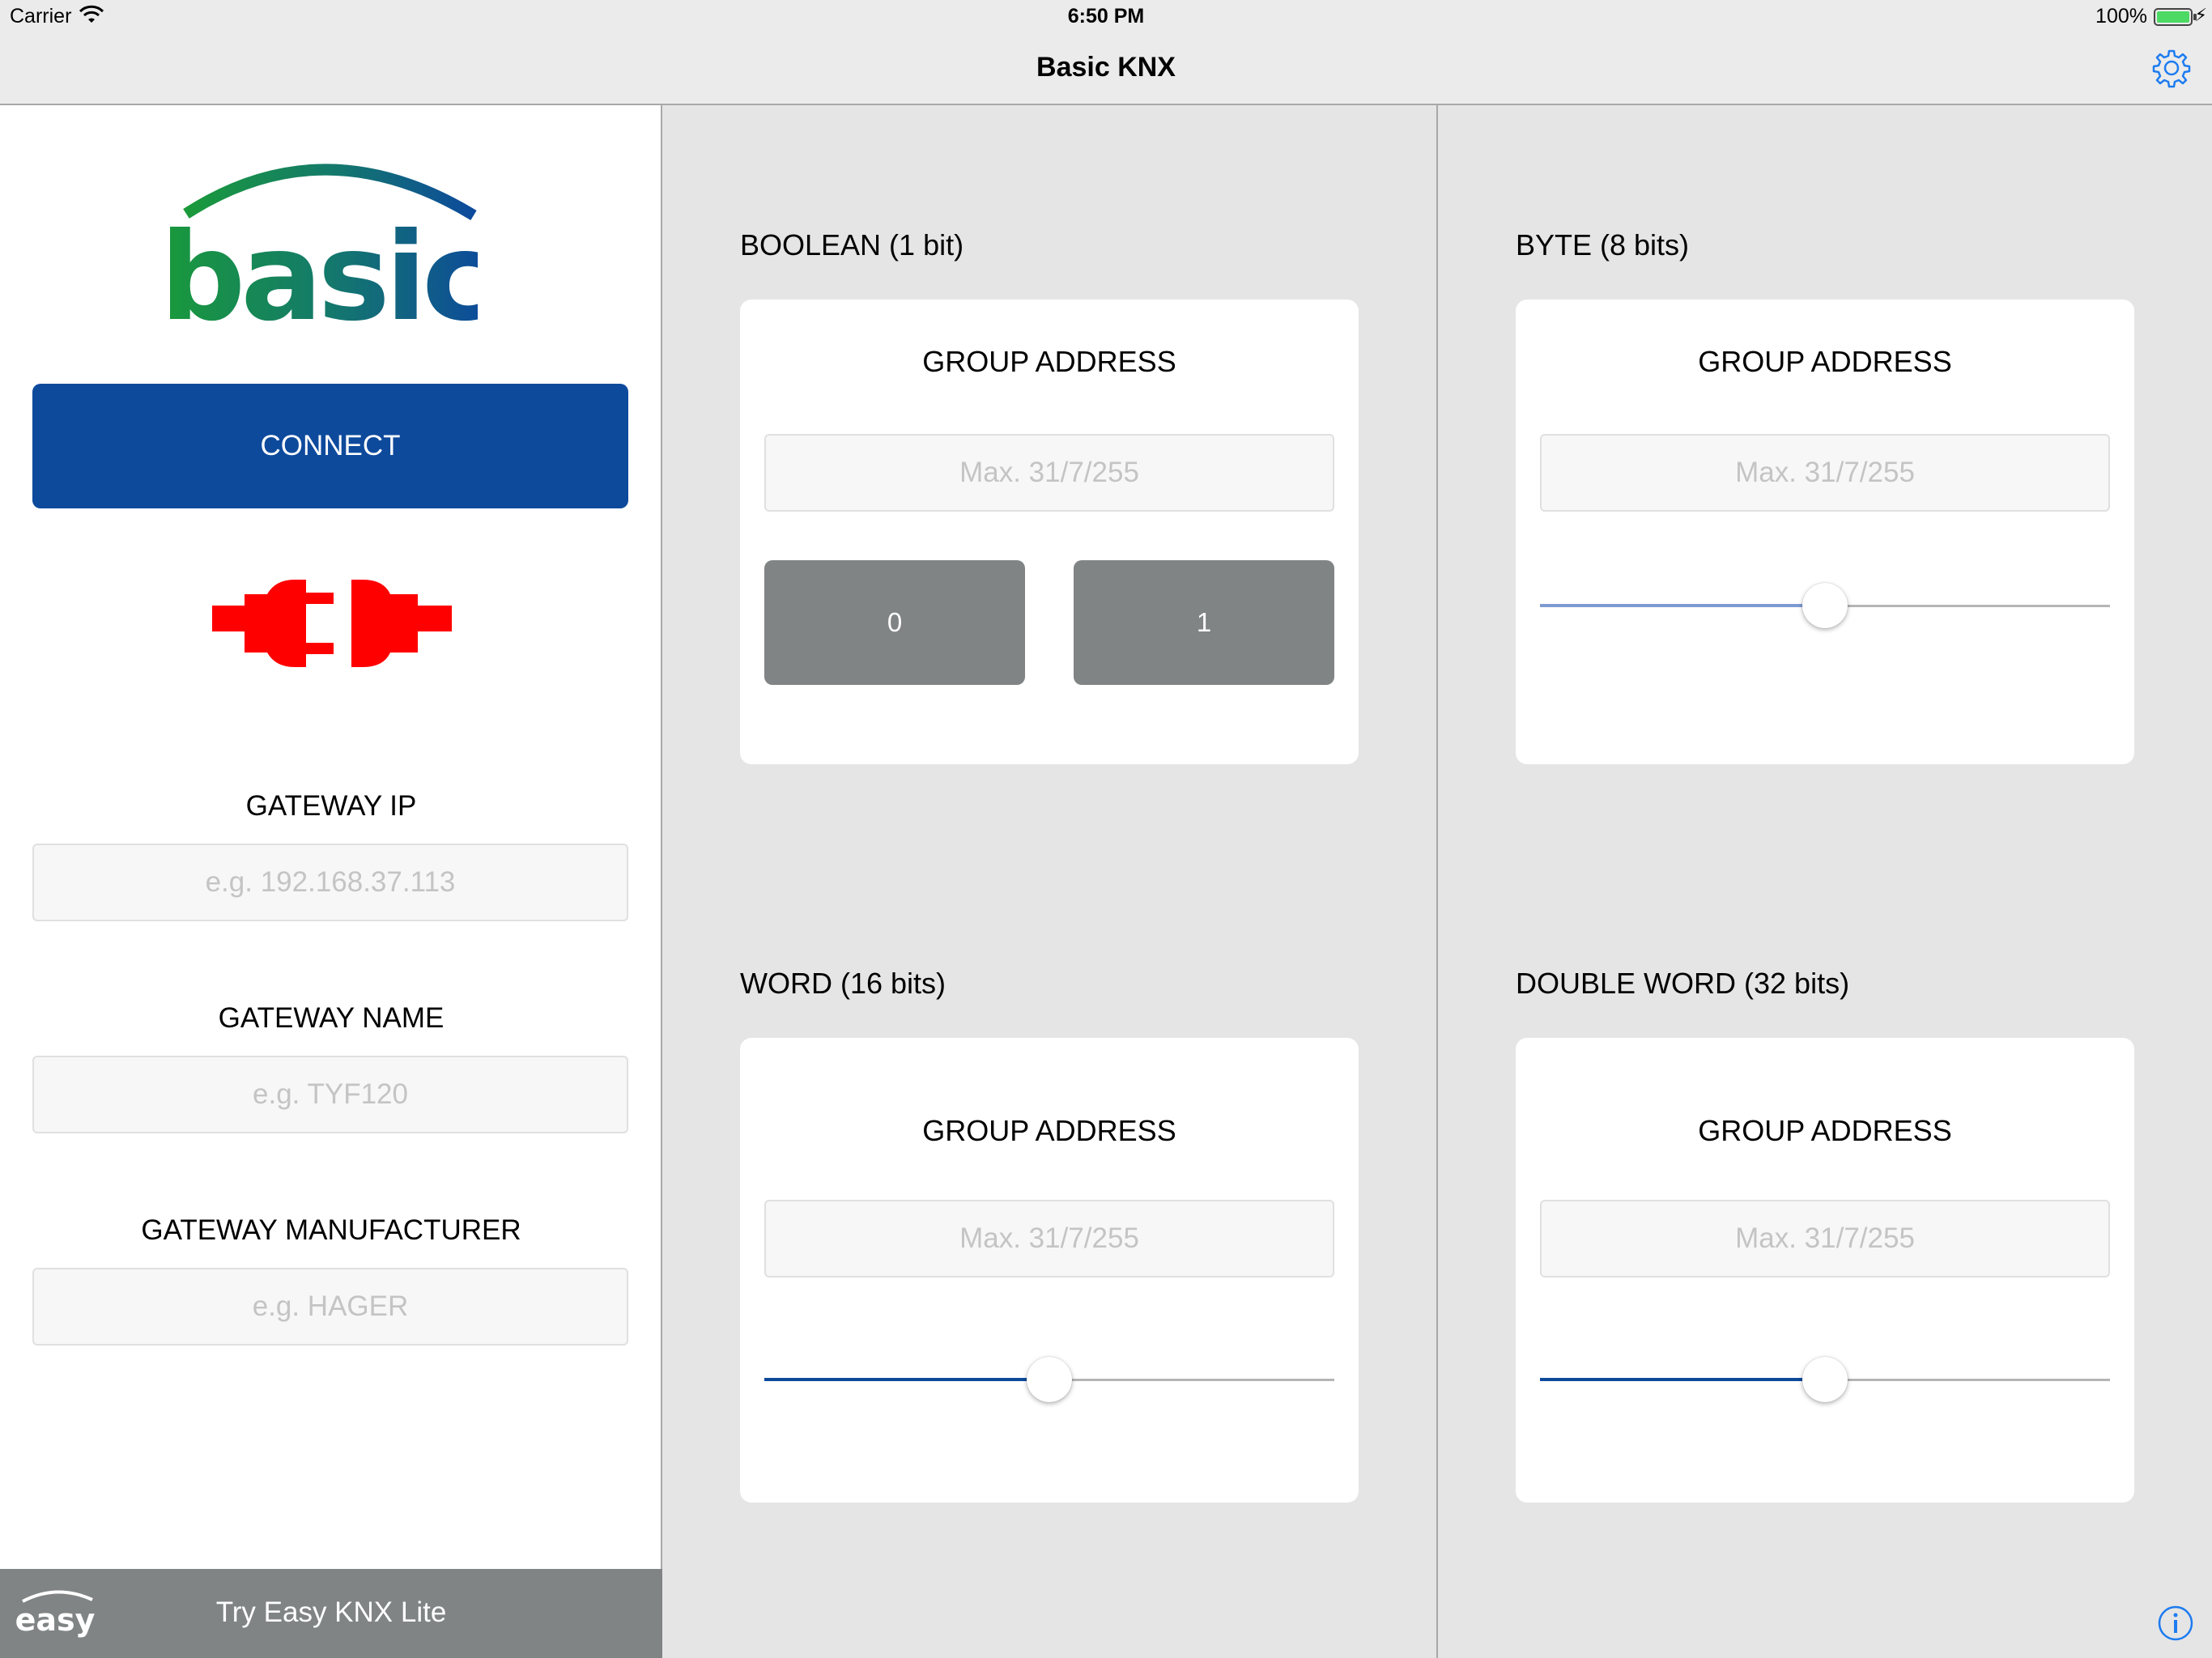  Describe the element at coordinates (1204, 622) in the screenshot. I see `boolean-on-button: 1` at that location.